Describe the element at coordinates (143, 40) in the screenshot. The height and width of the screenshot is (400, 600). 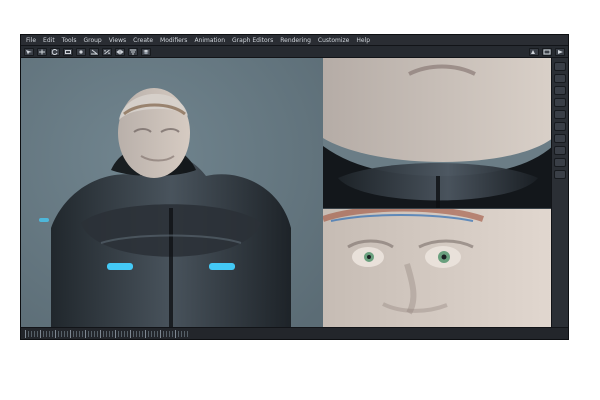
I see `menu-item-create: Create` at that location.